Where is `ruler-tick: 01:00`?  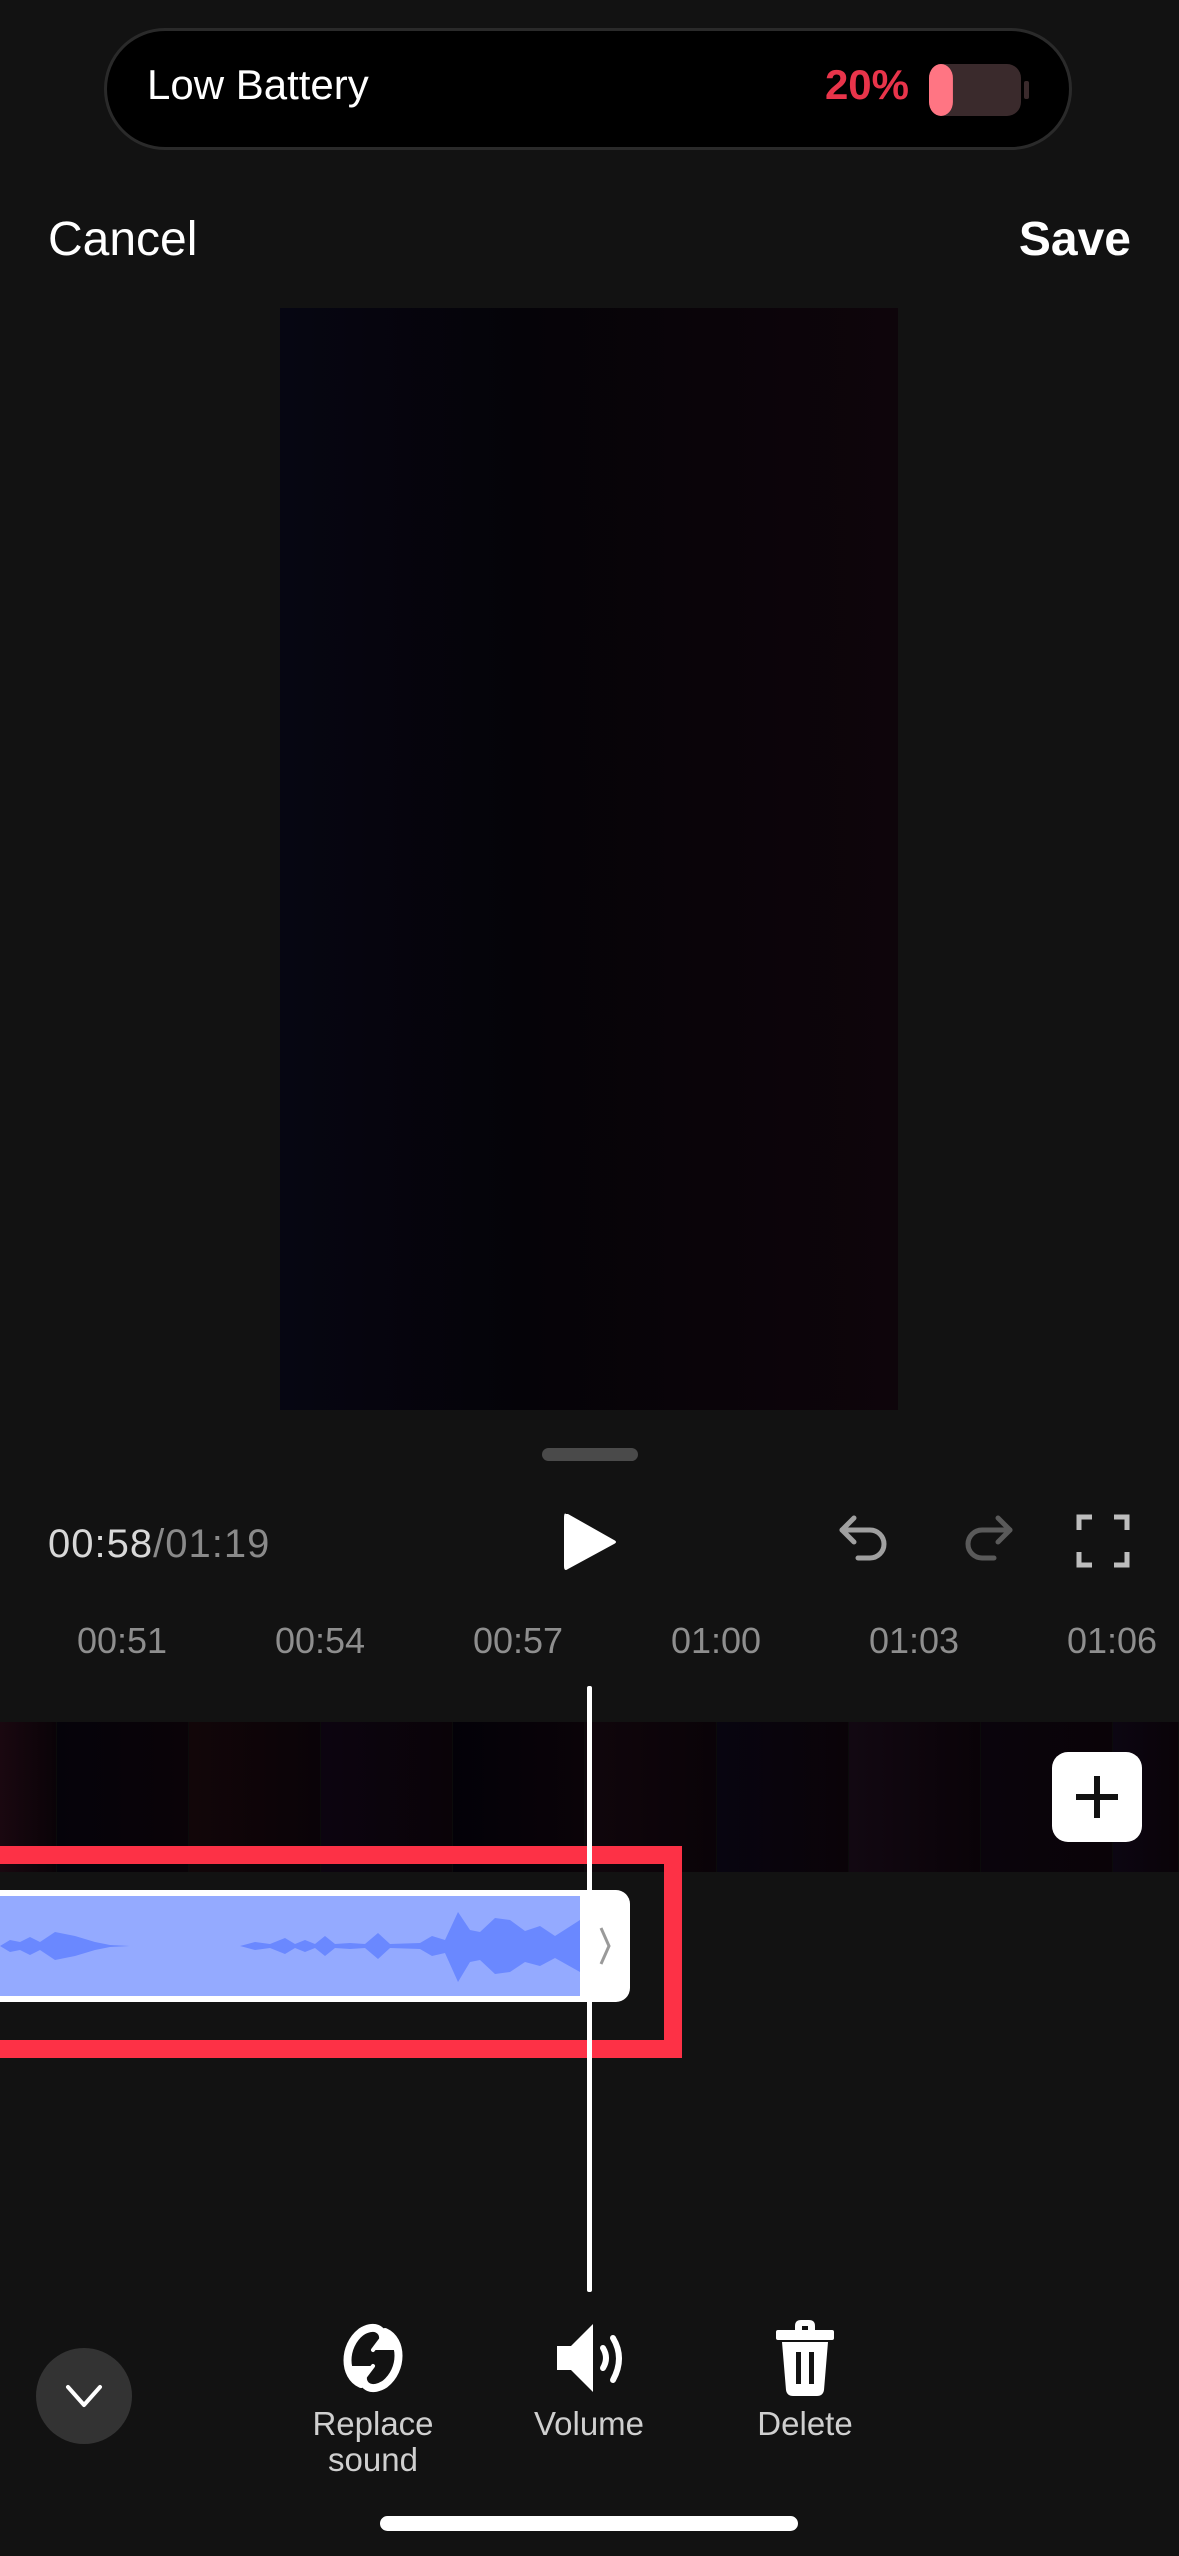
ruler-tick: 01:00 is located at coordinates (716, 1640).